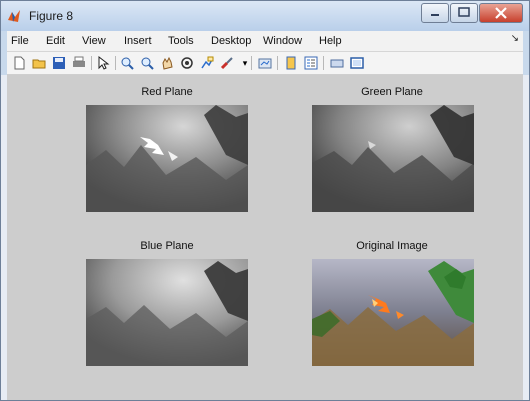 This screenshot has height=401, width=530. Describe the element at coordinates (103, 63) in the screenshot. I see `pointer-icon` at that location.